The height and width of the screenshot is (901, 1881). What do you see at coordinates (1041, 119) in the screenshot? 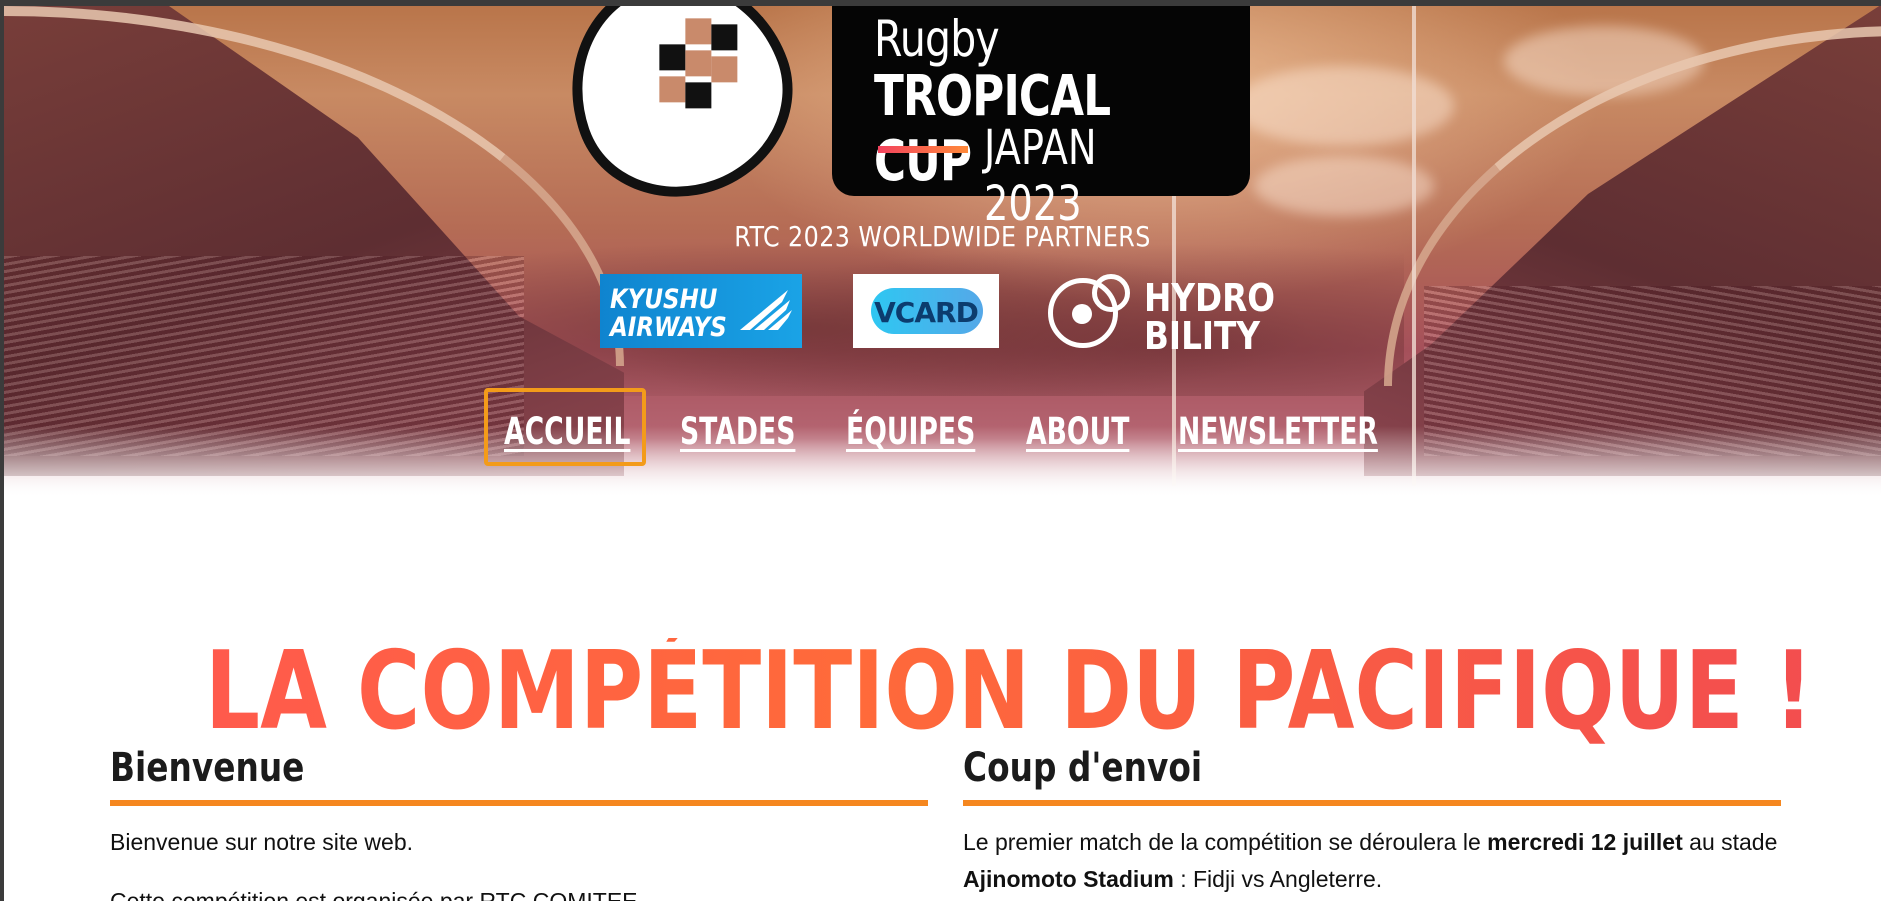
I see `tournament-logo: Rugby TROPICAL CUP JAPAN 2023` at bounding box center [1041, 119].